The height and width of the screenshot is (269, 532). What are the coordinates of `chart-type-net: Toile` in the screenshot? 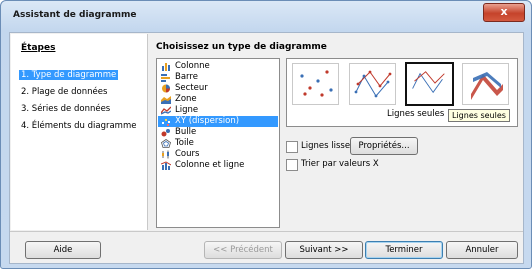 It's located at (218, 143).